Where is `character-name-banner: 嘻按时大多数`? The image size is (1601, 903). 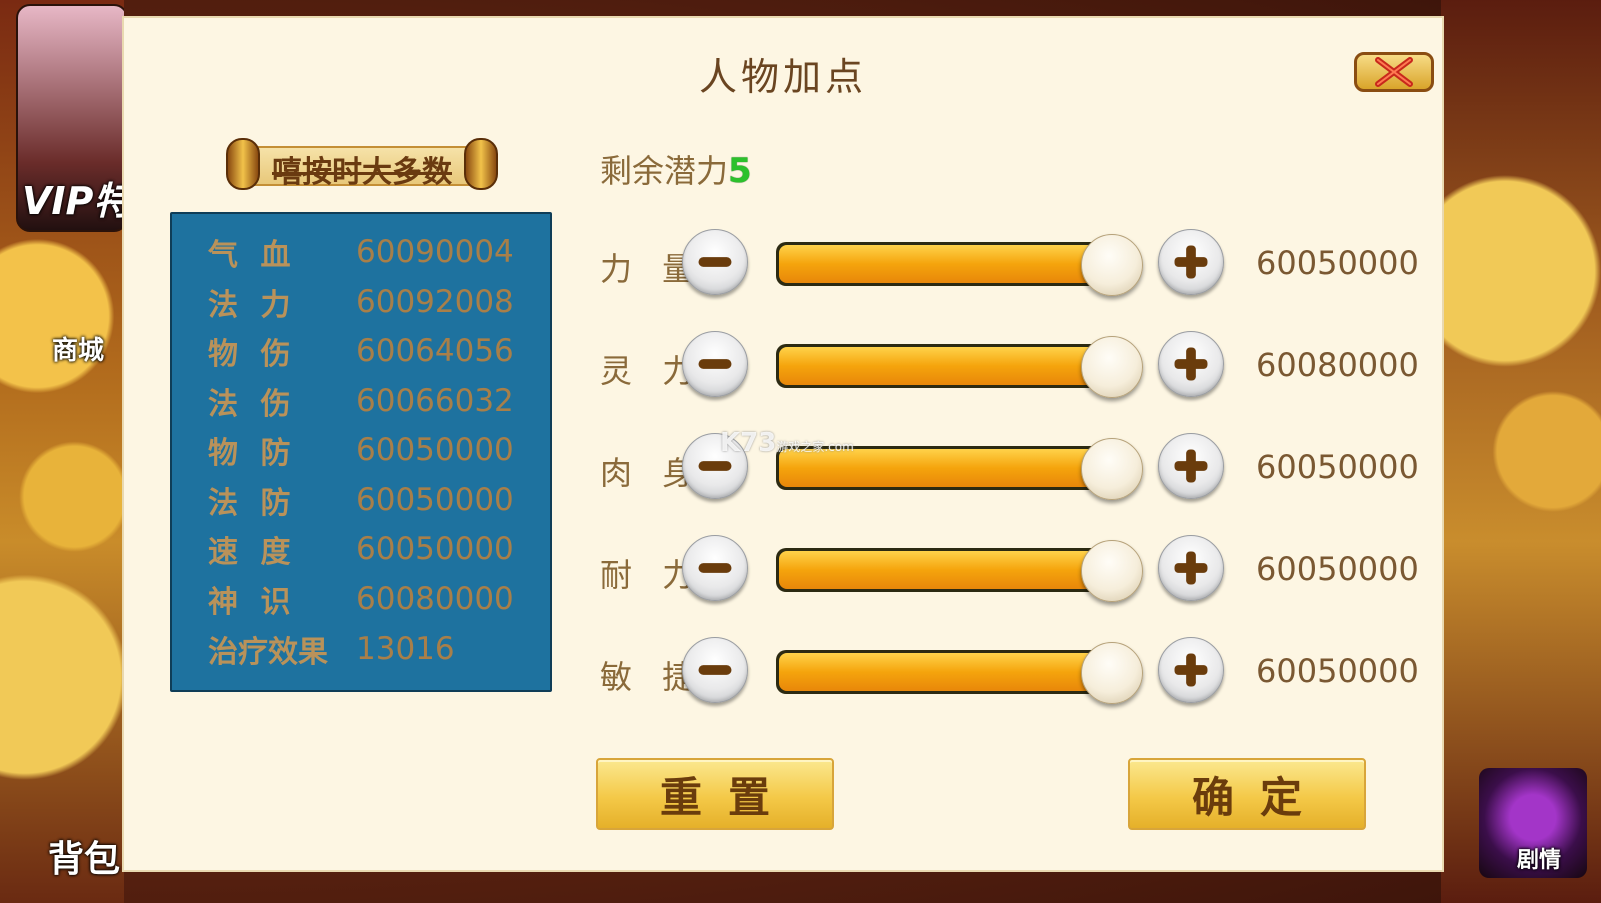 character-name-banner: 嘻按时大多数 is located at coordinates (362, 164).